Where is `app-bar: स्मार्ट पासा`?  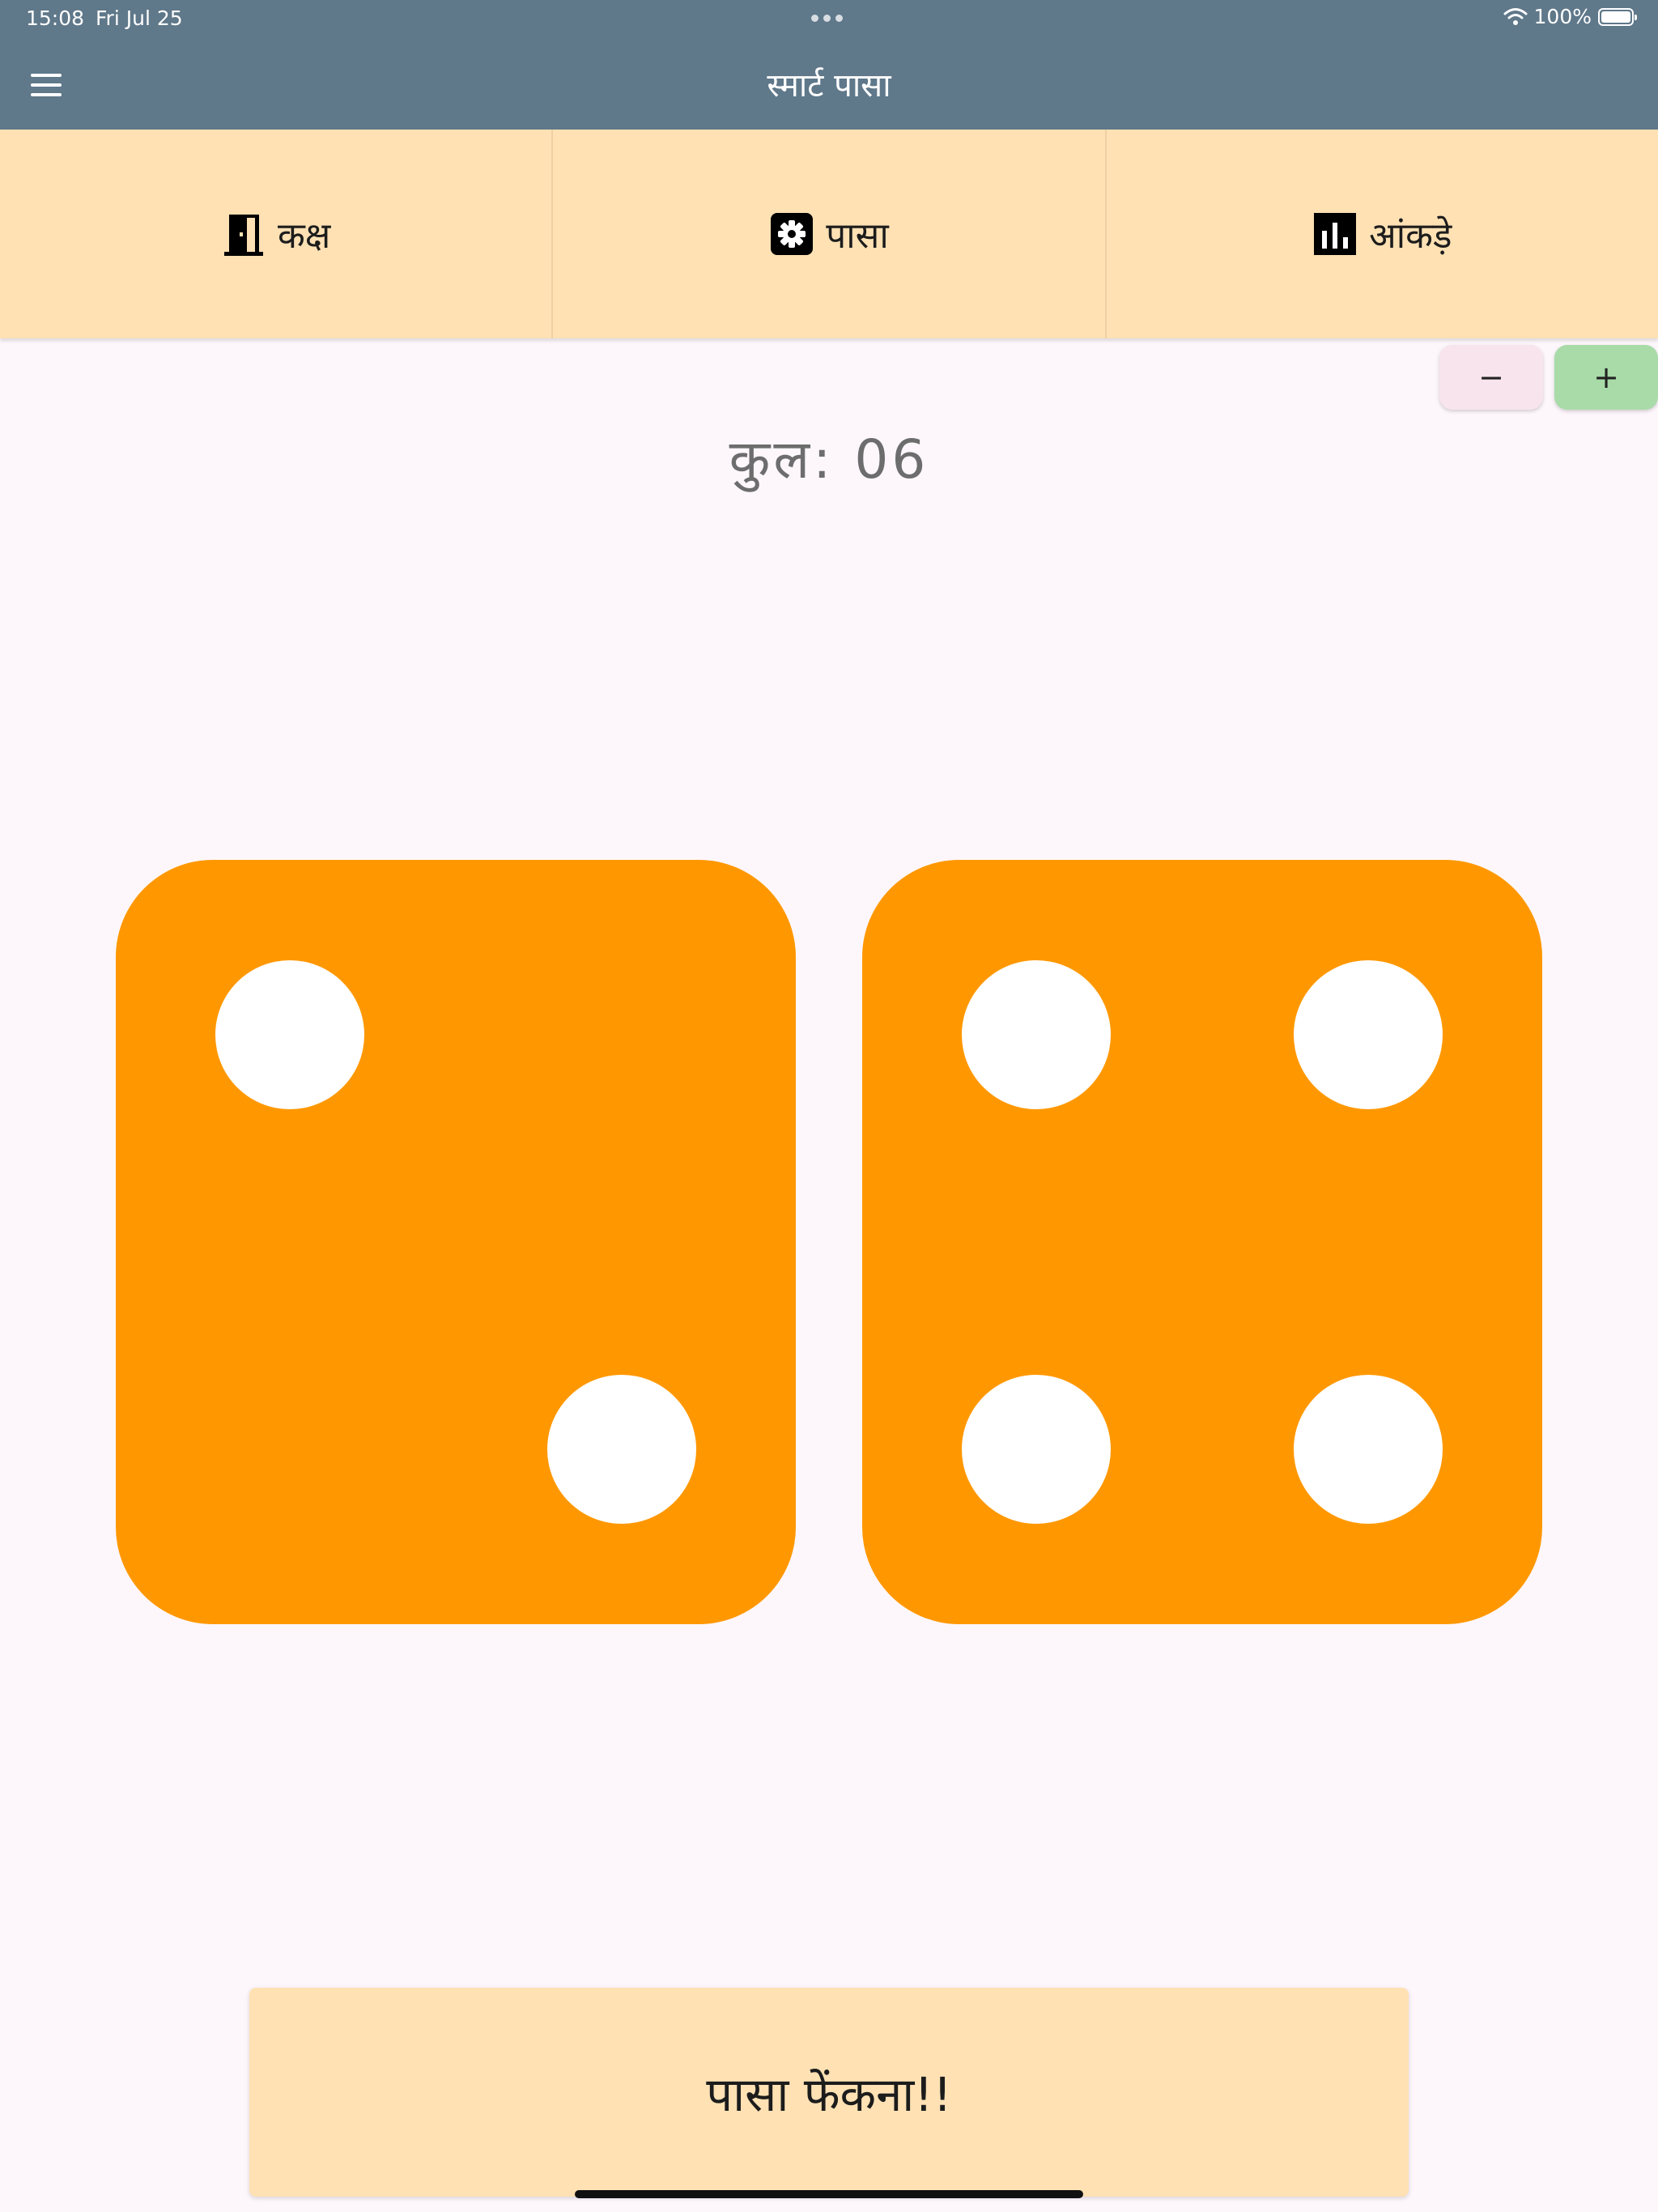 app-bar: स्मार्ट पासा is located at coordinates (829, 84).